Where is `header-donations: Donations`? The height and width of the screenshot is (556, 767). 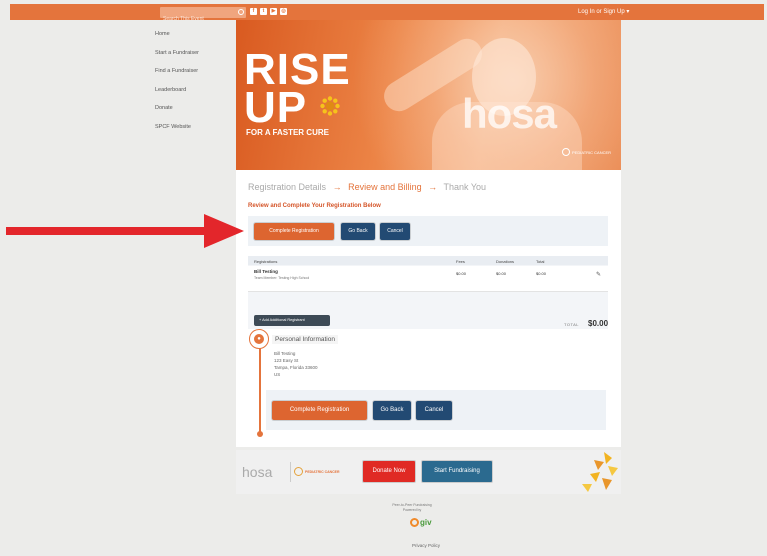
header-donations: Donations is located at coordinates (505, 261).